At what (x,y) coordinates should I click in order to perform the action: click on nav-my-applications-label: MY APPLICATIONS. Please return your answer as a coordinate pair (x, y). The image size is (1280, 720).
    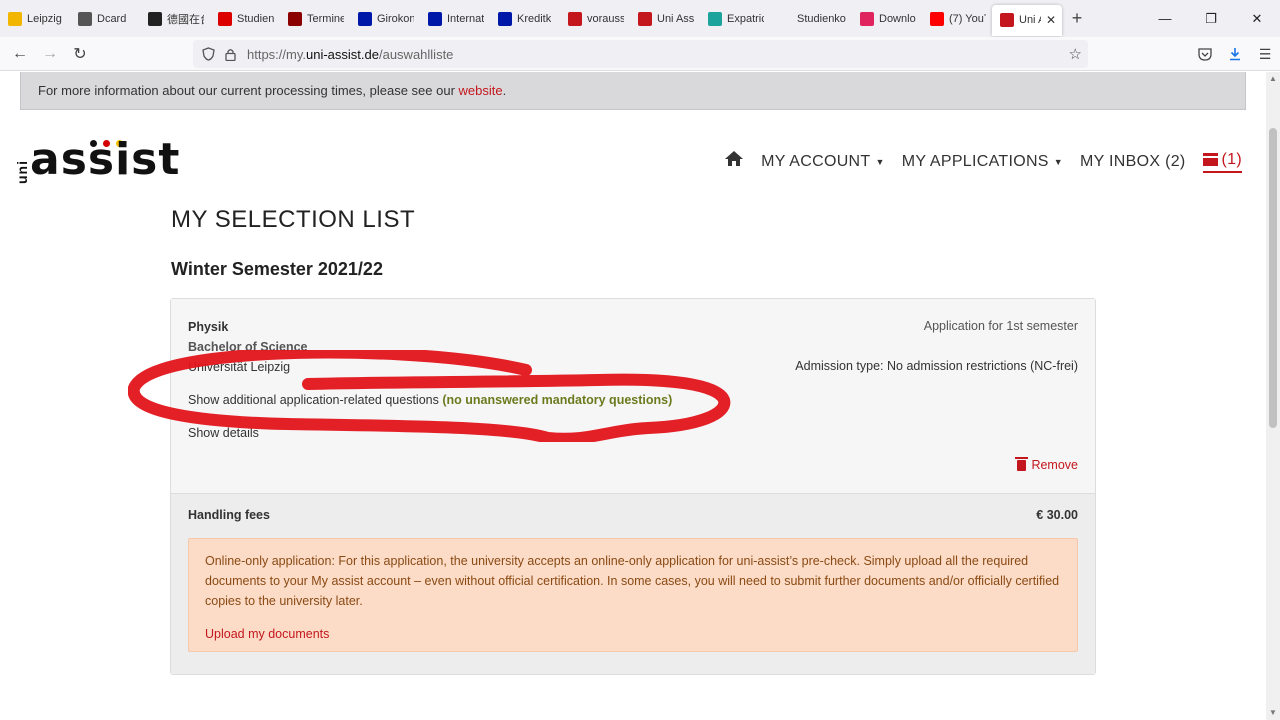
    Looking at the image, I should click on (975, 161).